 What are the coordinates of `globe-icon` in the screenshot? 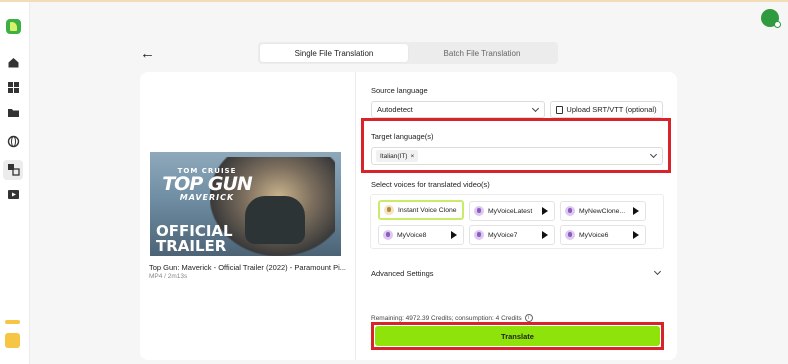 It's located at (13, 141).